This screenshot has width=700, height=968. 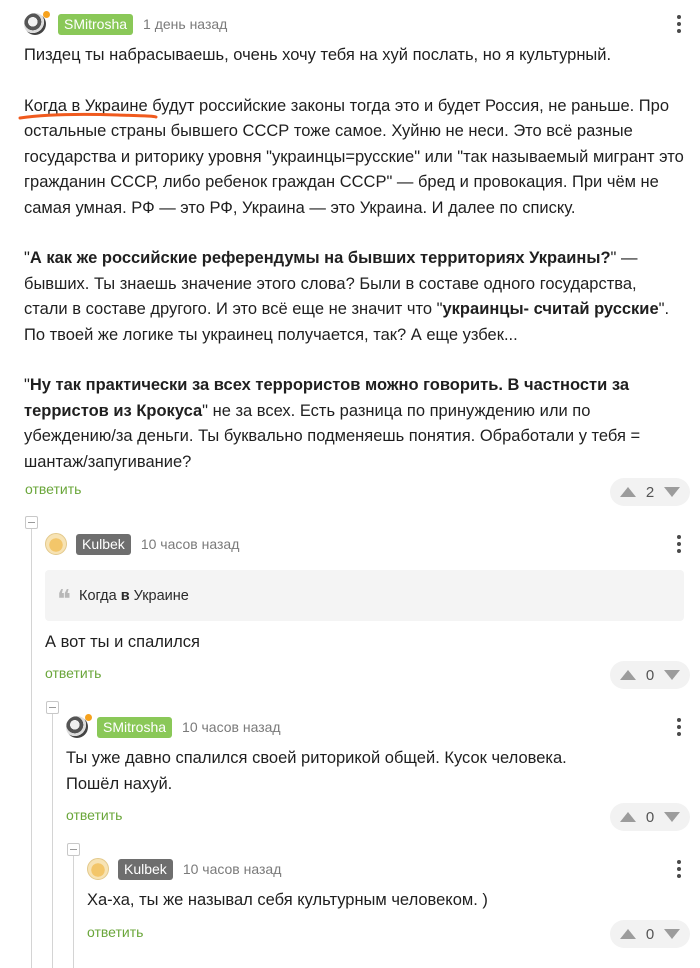 I want to click on comment-line: Пошёл нахуй., so click(x=119, y=783).